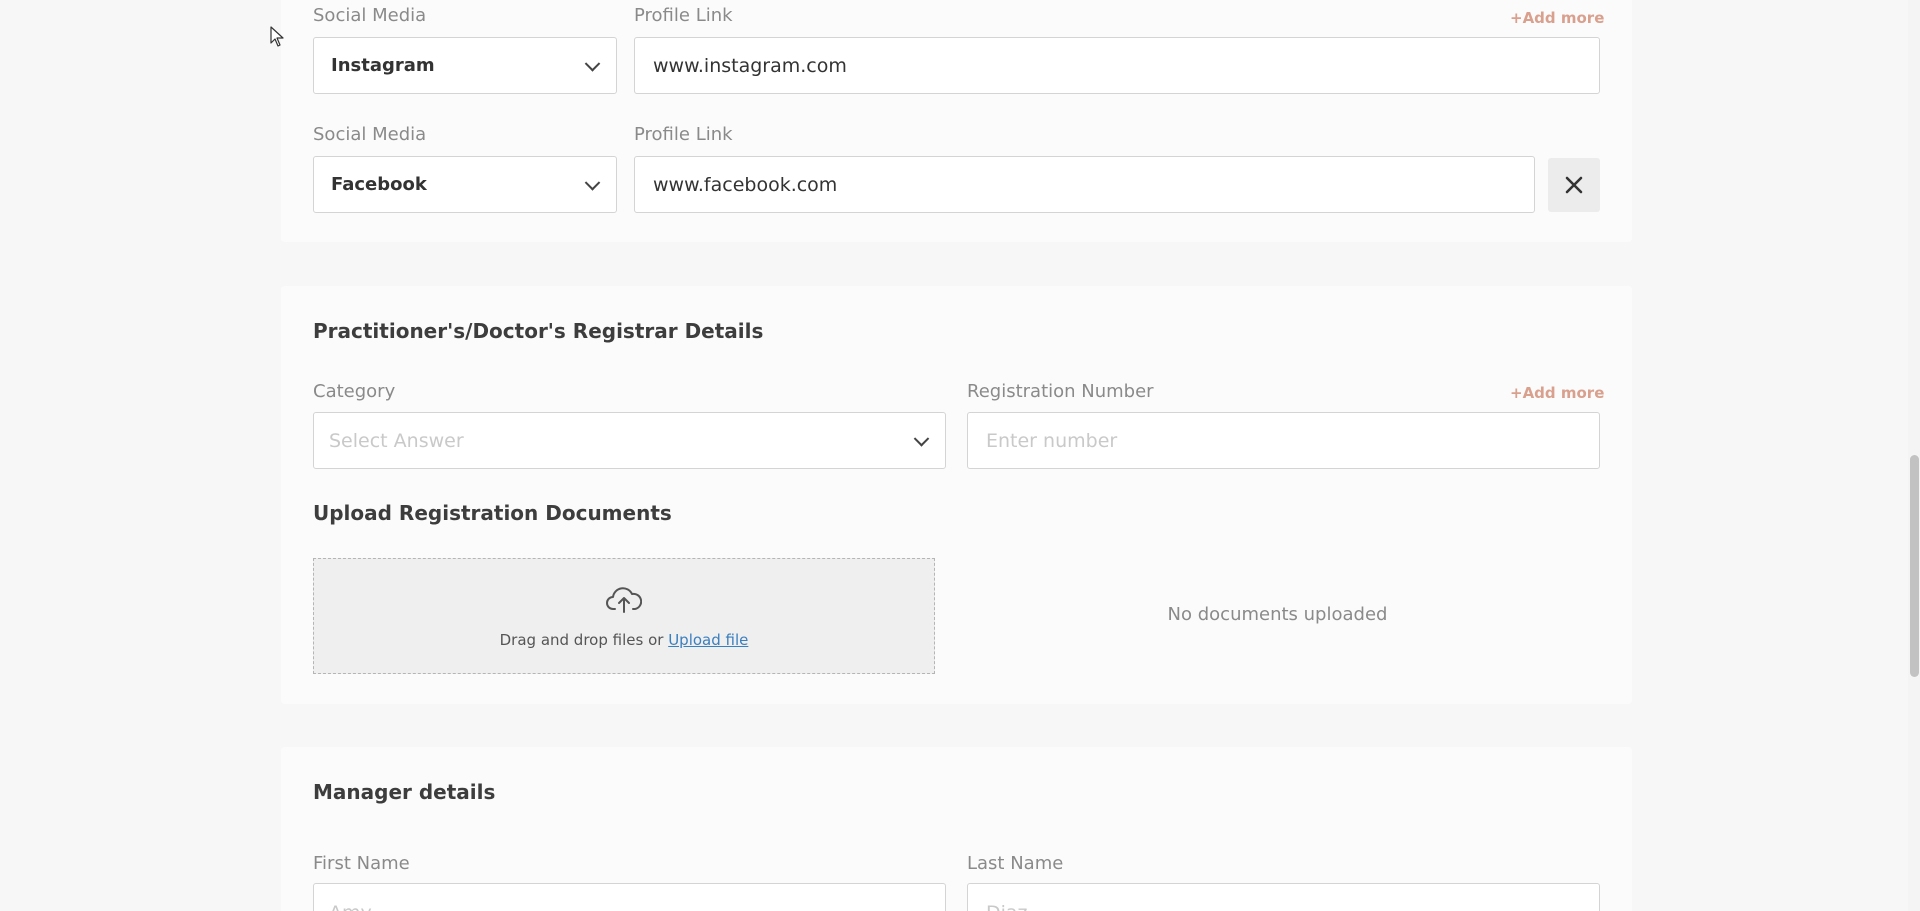  What do you see at coordinates (383, 65) in the screenshot?
I see `social-media-select-value: Instagram` at bounding box center [383, 65].